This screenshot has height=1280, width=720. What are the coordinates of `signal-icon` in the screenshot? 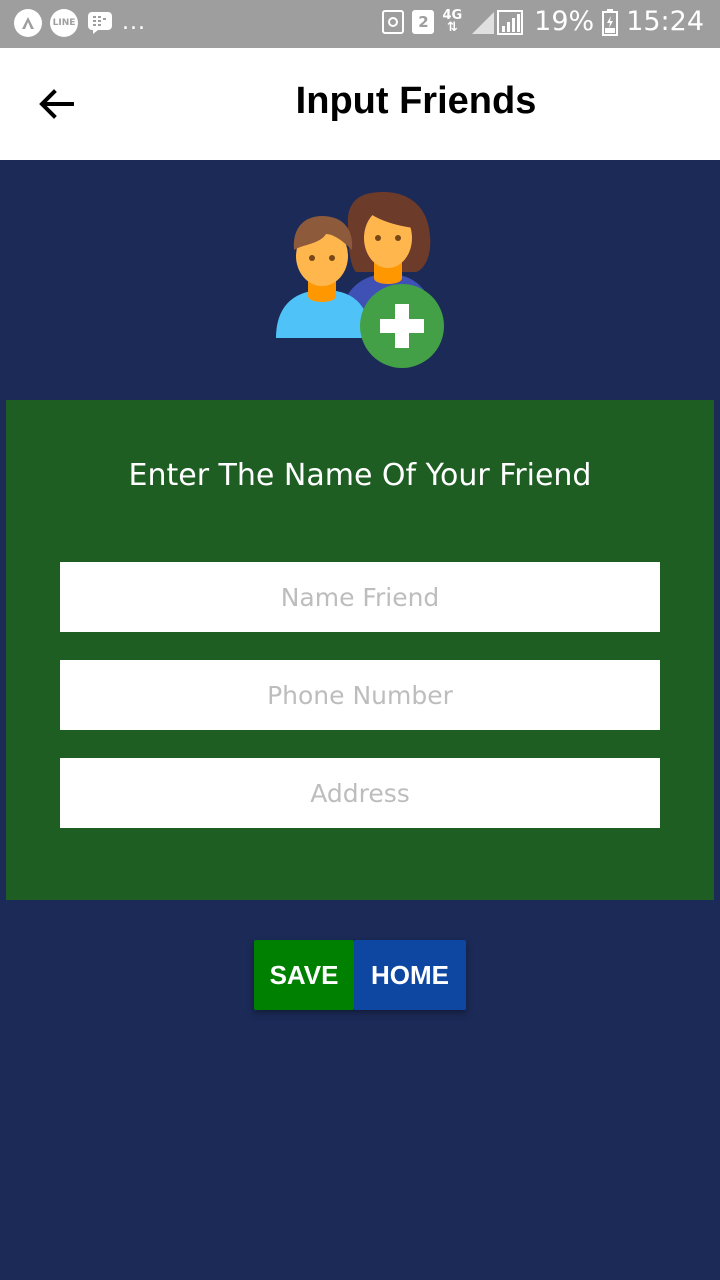 It's located at (498, 22).